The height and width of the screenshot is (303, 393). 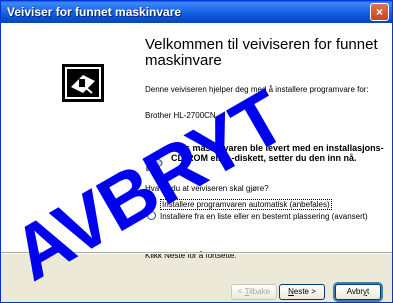 I want to click on device-model: Brother HL-2700CN, so click(x=180, y=115).